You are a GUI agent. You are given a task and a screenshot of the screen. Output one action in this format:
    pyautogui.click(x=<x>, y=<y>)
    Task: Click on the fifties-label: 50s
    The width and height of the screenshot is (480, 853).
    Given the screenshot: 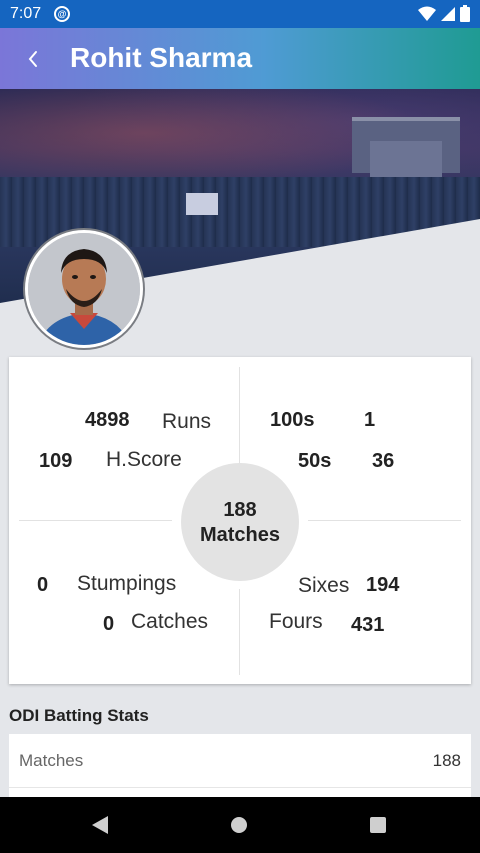 What is the action you would take?
    pyautogui.click(x=315, y=461)
    